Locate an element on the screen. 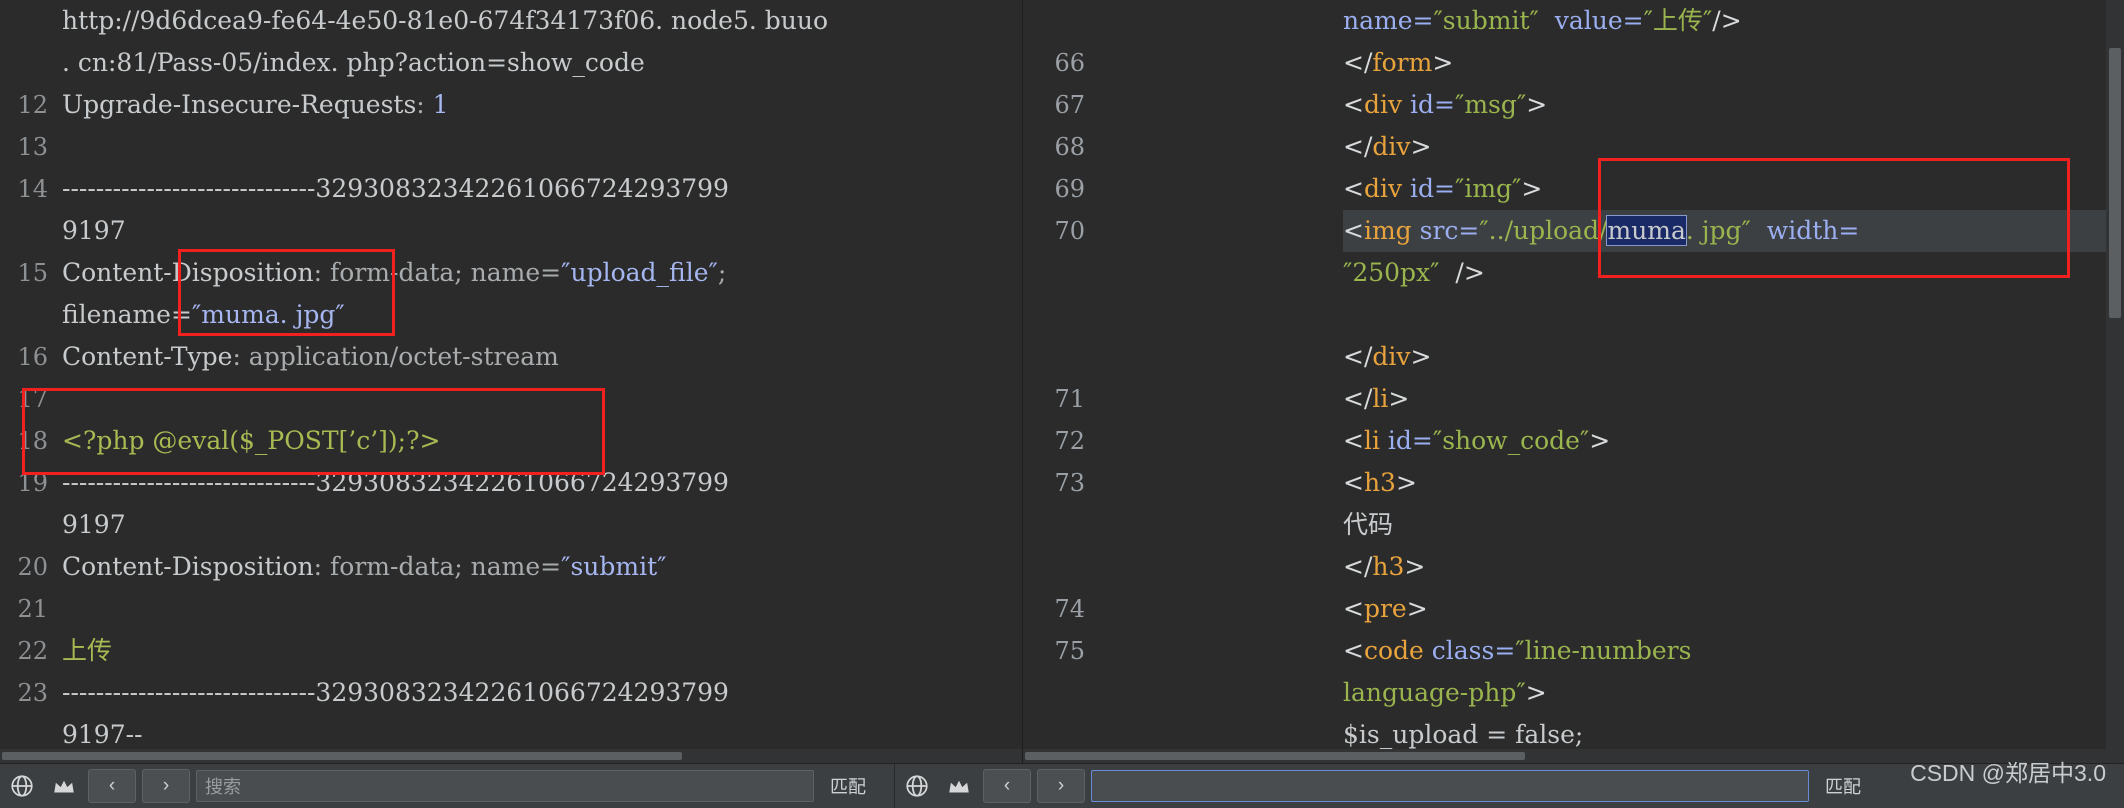 The width and height of the screenshot is (2124, 808). code-line: 上传 is located at coordinates (542, 651).